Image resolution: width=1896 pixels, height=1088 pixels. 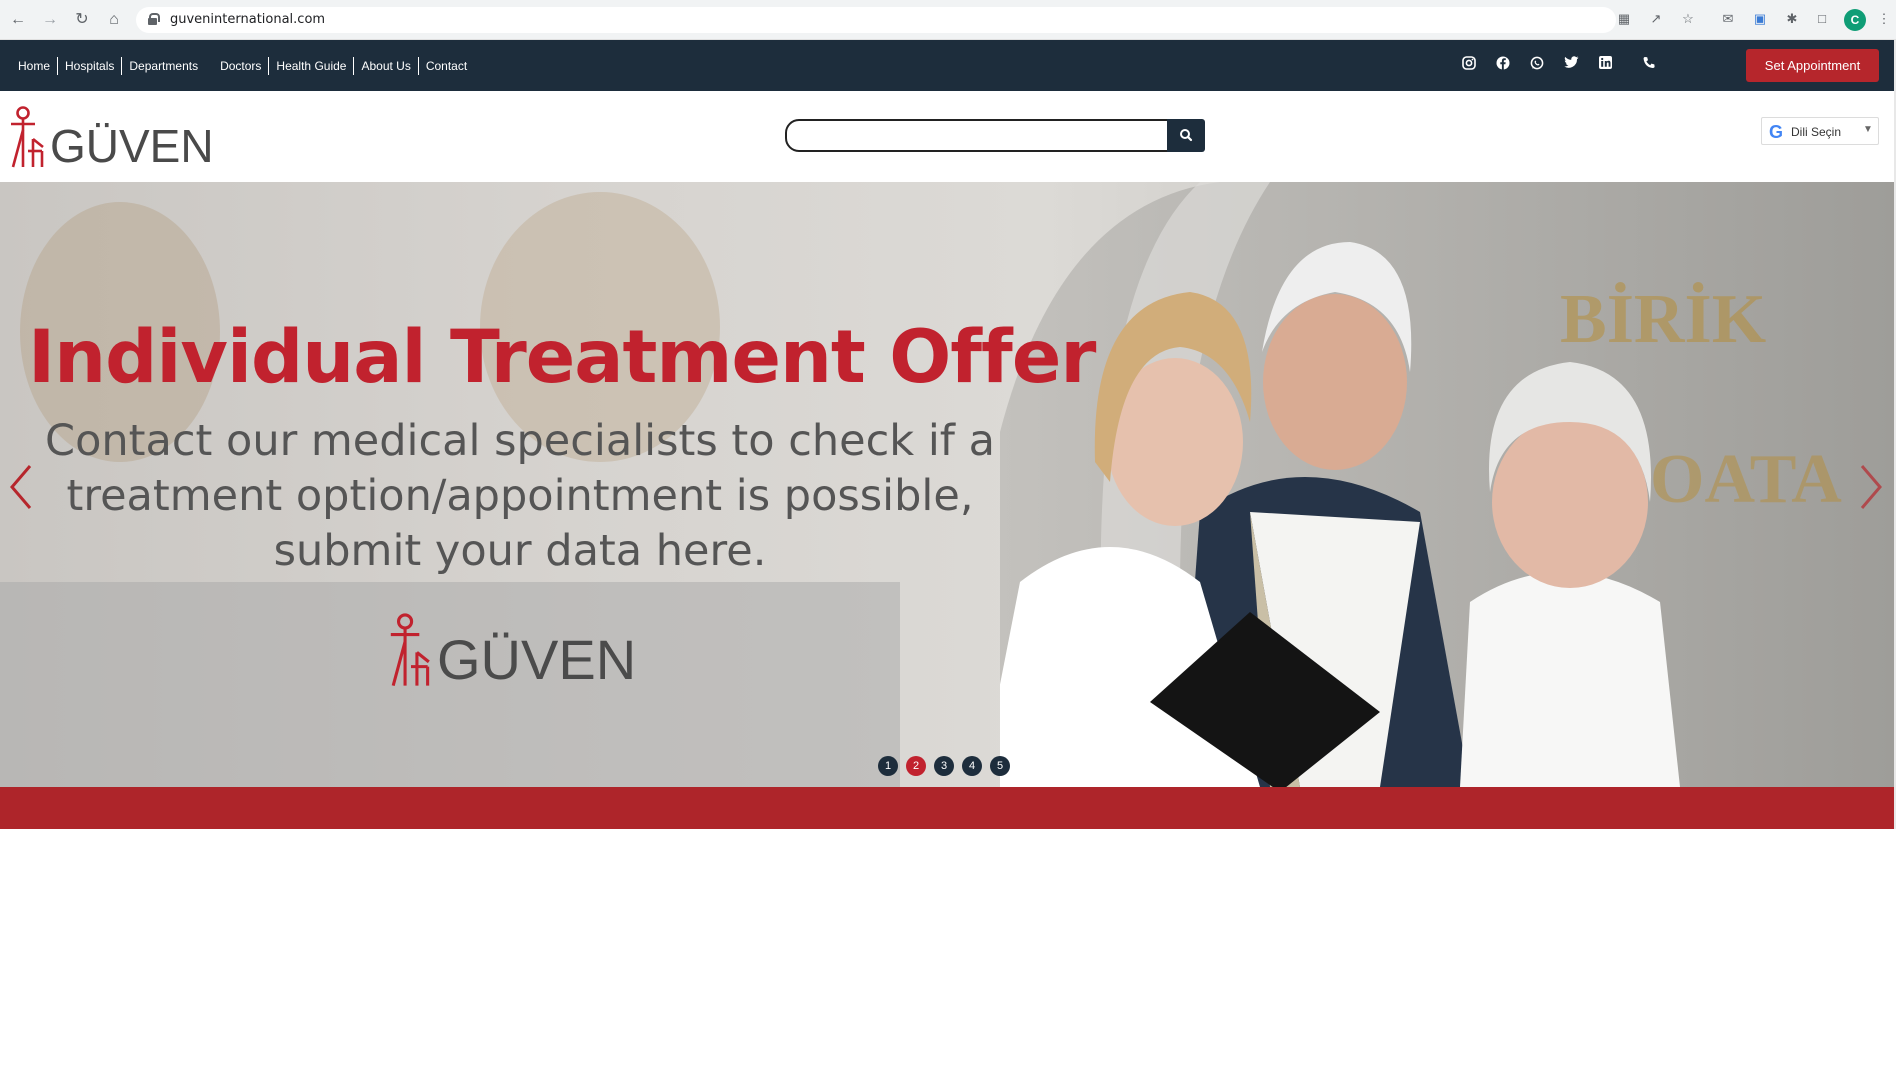 I want to click on twitter-icon, so click(x=1571, y=65).